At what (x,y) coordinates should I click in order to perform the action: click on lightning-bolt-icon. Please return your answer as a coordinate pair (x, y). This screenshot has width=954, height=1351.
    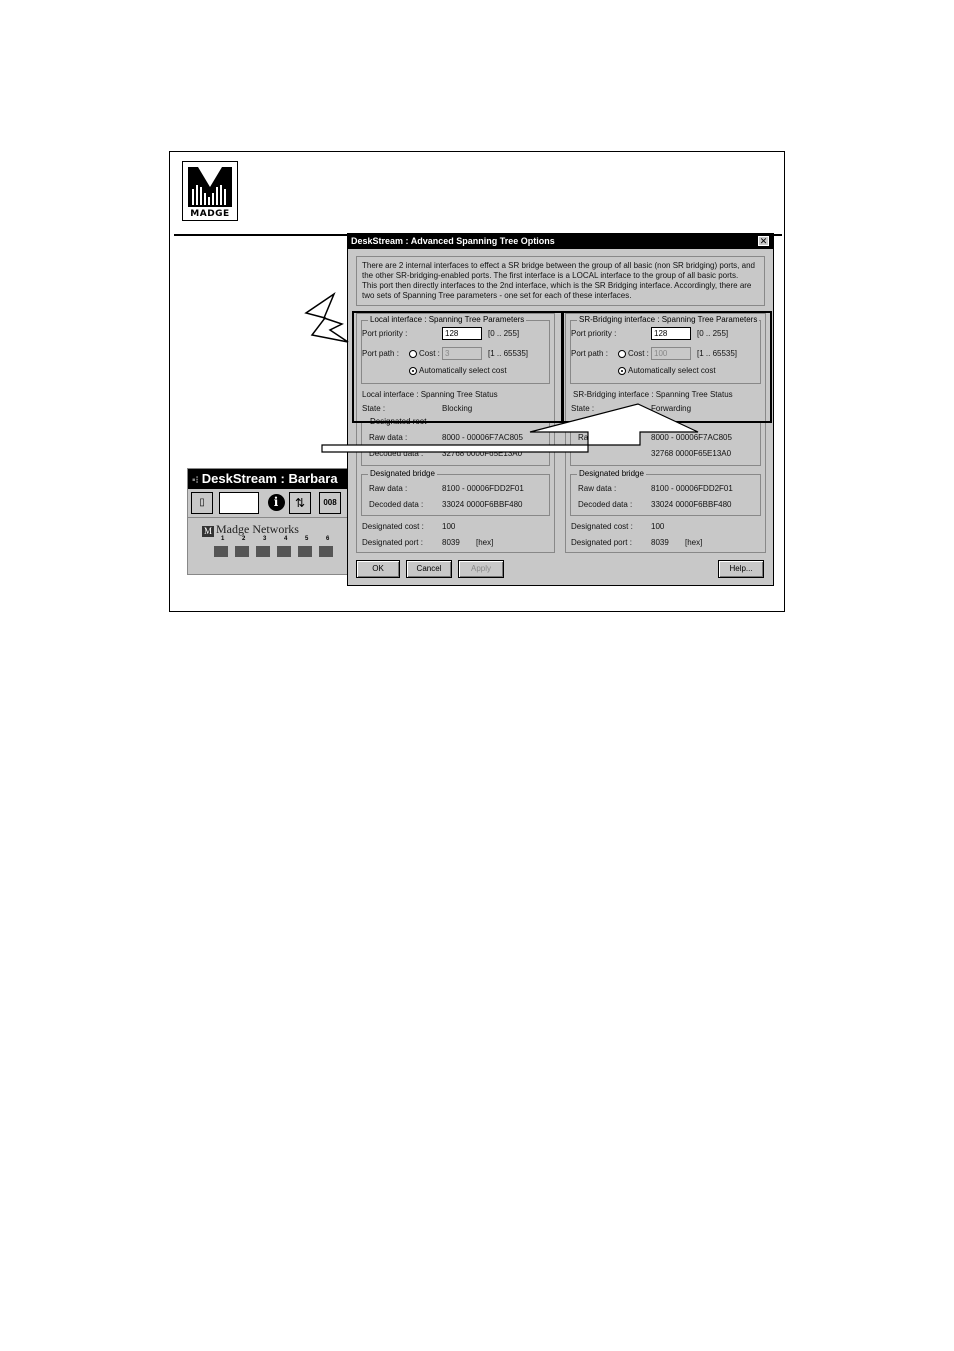
    Looking at the image, I should click on (326, 317).